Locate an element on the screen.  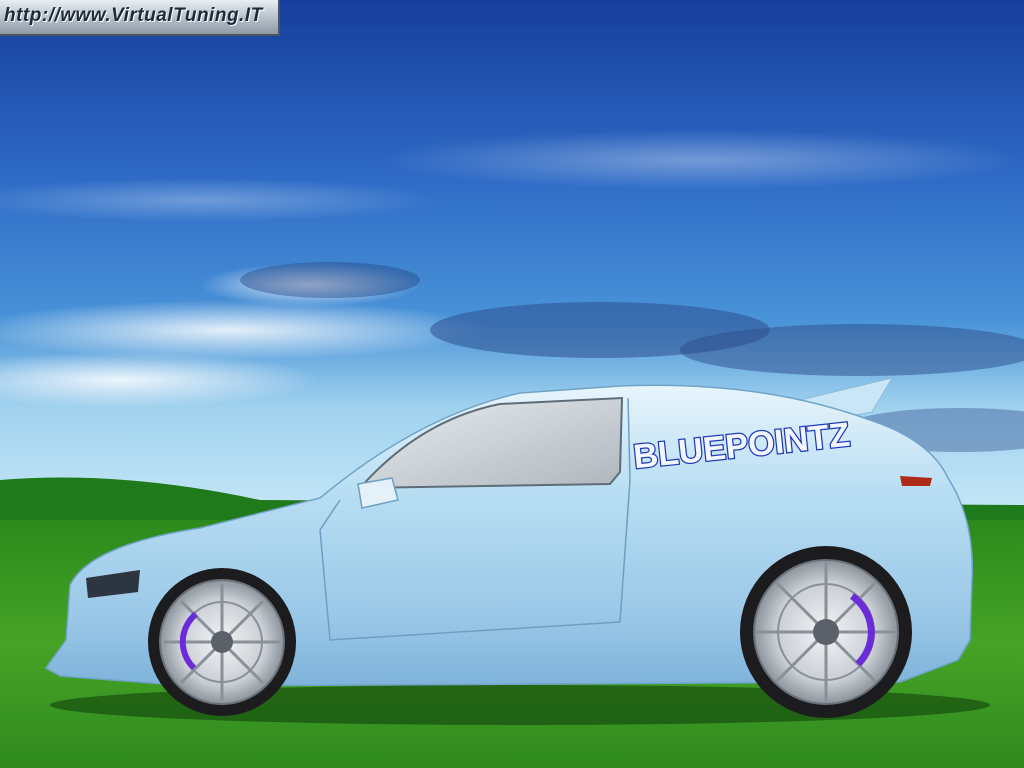
site-watermark: http://www.VirtualTuning.IT is located at coordinates (140, 18).